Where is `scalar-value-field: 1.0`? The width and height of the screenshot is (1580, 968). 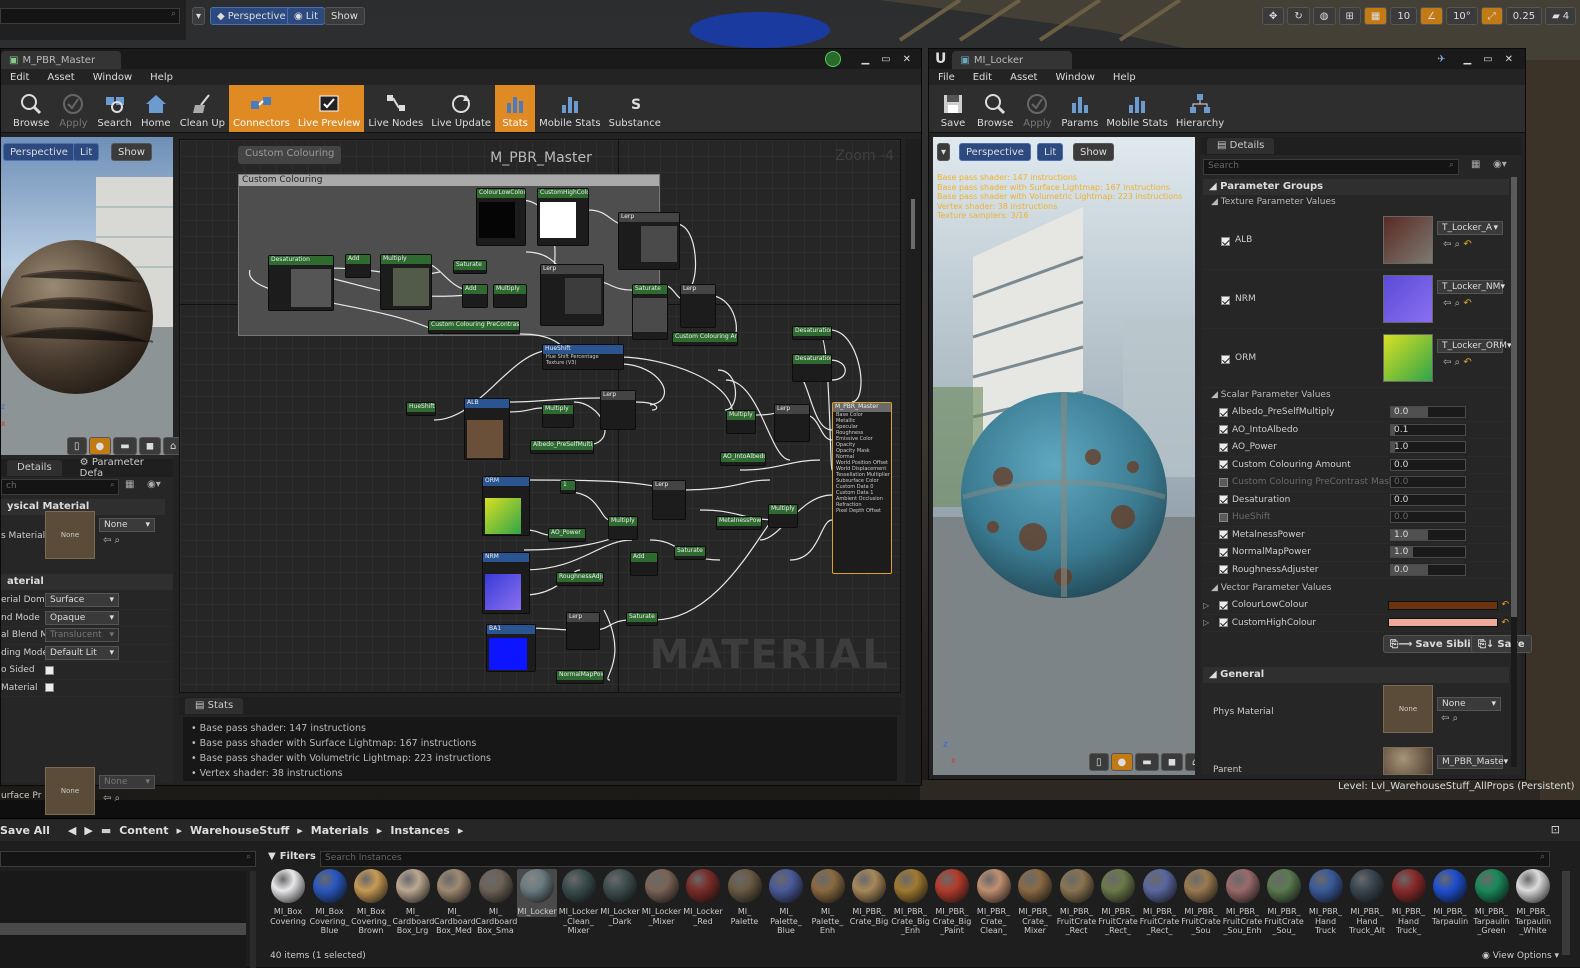 scalar-value-field: 1.0 is located at coordinates (1428, 552).